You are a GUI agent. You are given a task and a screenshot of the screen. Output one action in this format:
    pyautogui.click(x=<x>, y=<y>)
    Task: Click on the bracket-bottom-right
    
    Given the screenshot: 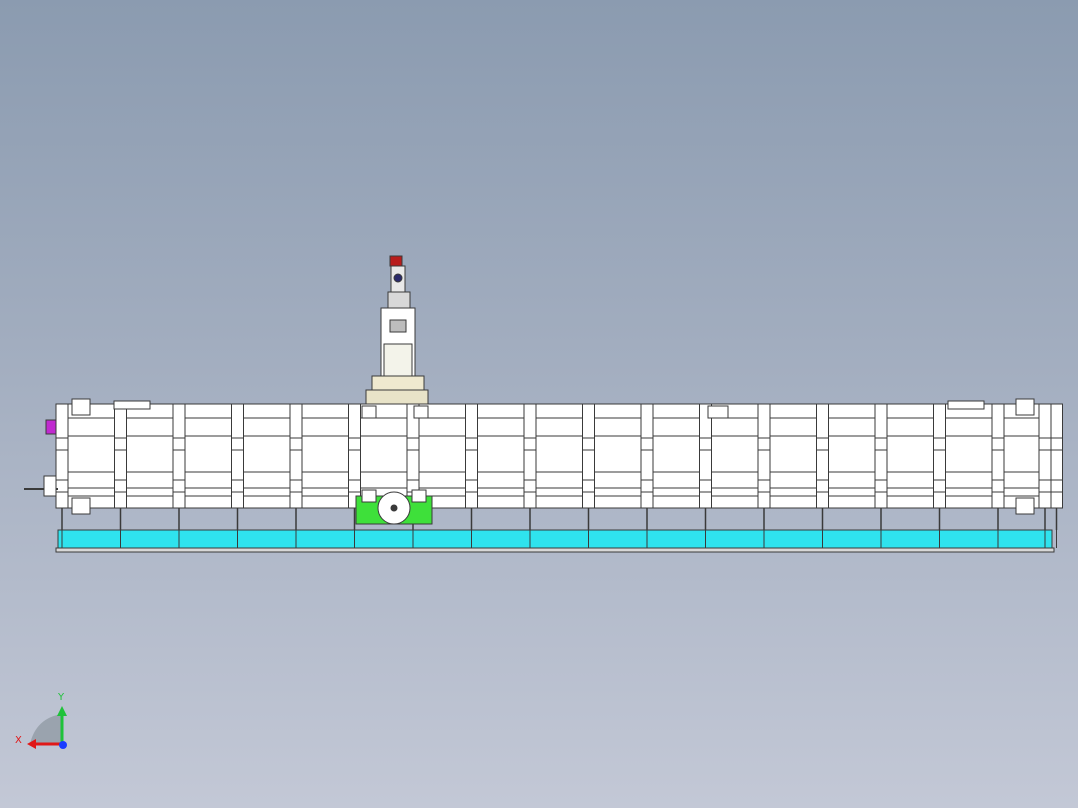 What is the action you would take?
    pyautogui.click(x=1025, y=506)
    